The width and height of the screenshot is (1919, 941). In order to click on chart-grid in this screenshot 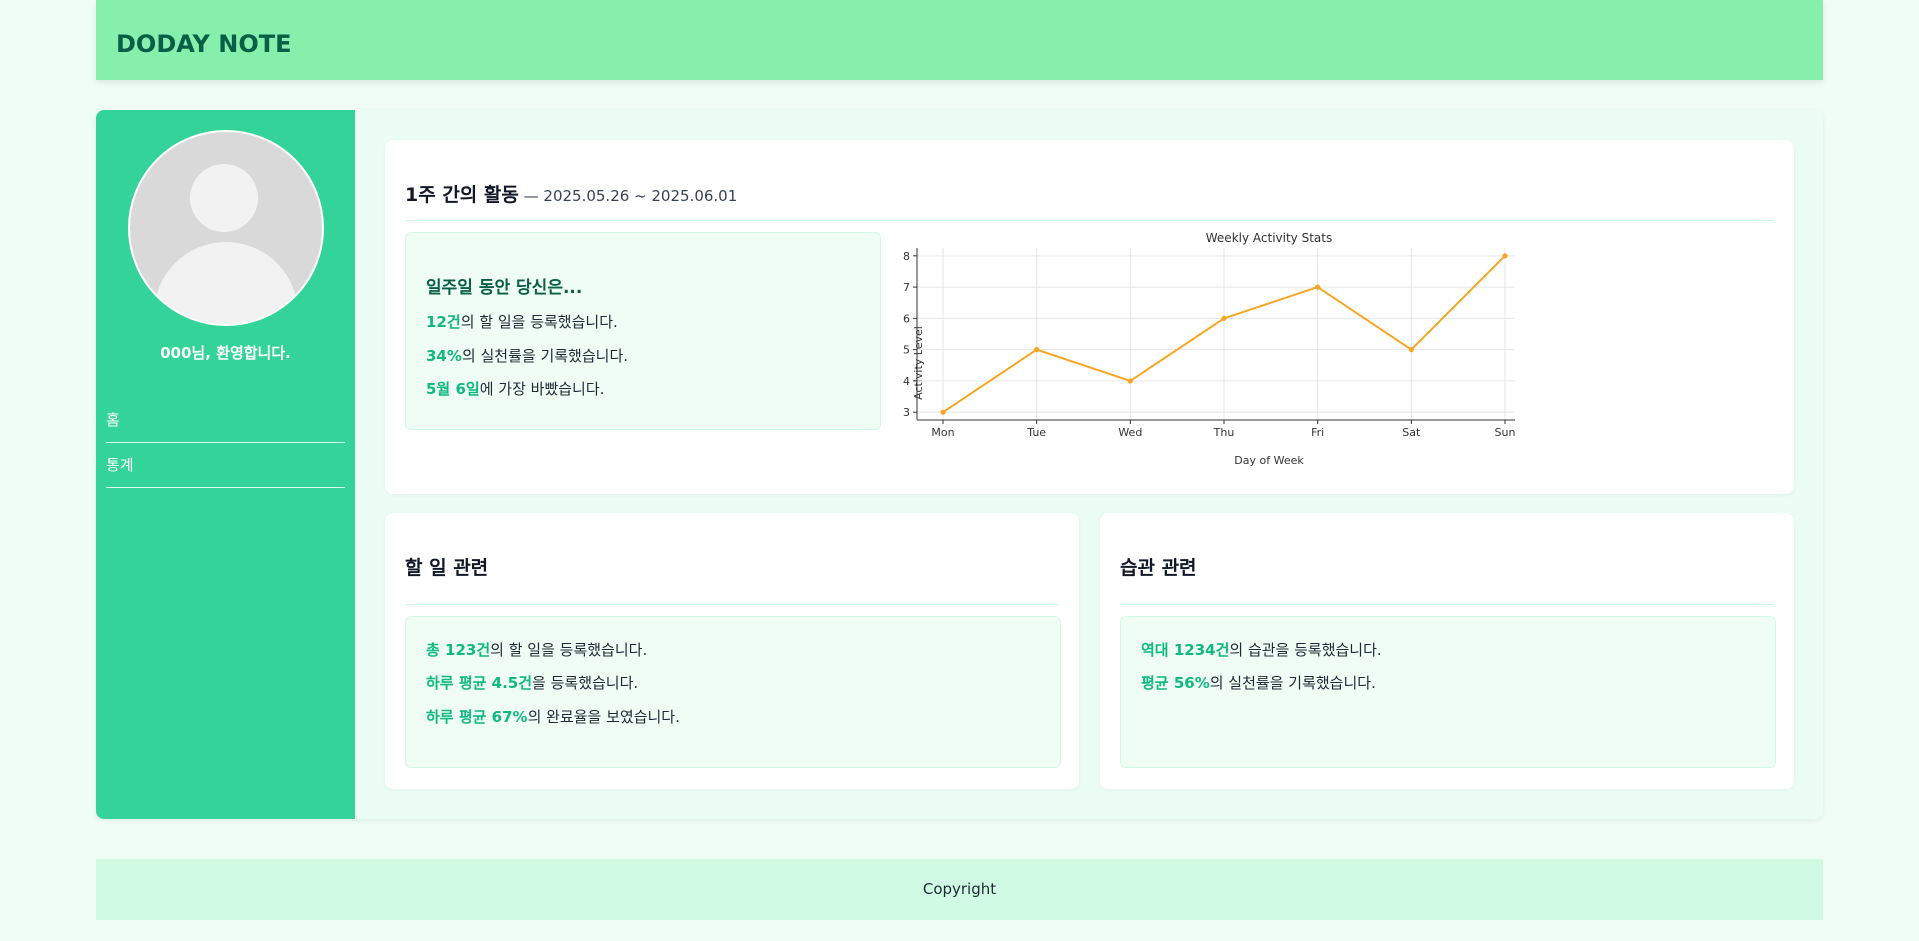, I will do `click(1216, 334)`.